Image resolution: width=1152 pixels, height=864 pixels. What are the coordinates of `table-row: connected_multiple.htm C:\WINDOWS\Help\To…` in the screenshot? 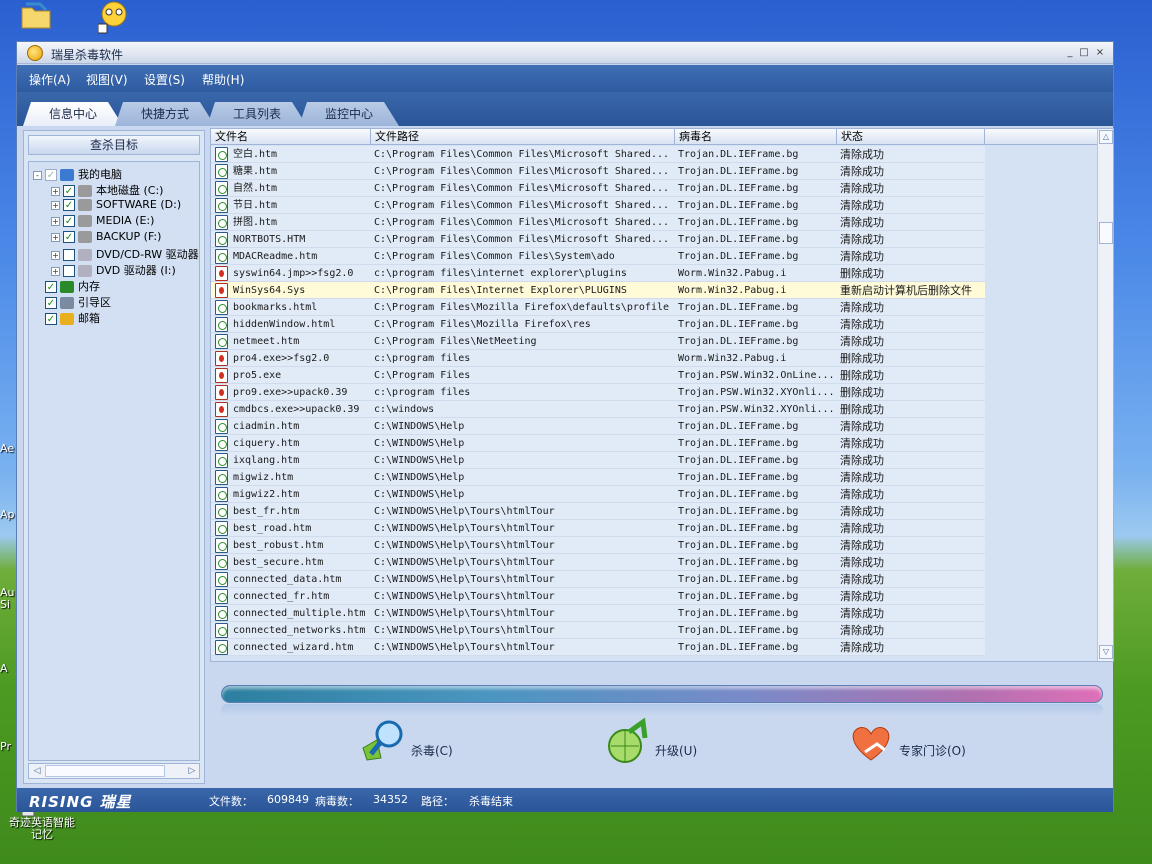 It's located at (598, 613).